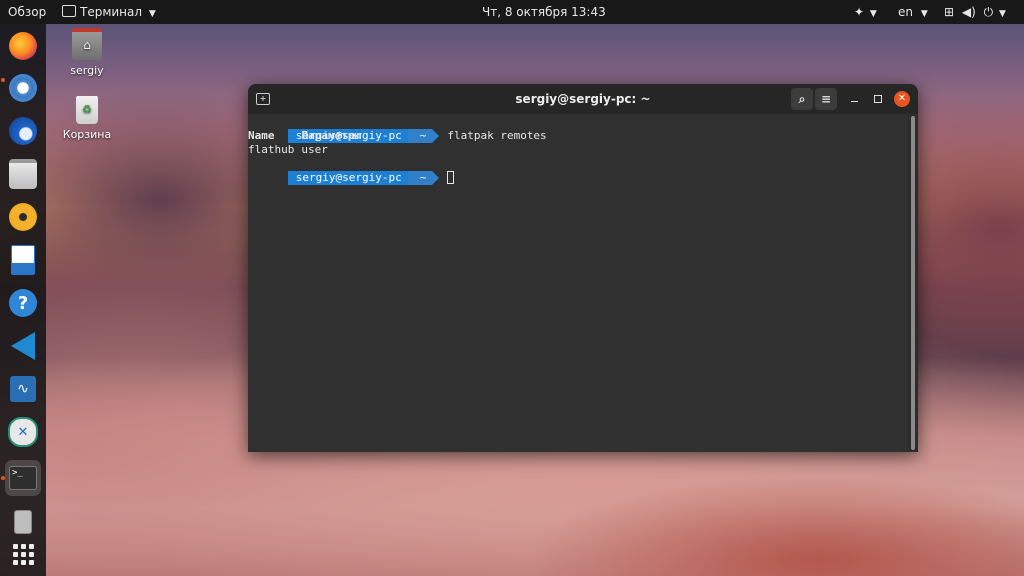  I want to click on rhythmbox-icon, so click(23, 217).